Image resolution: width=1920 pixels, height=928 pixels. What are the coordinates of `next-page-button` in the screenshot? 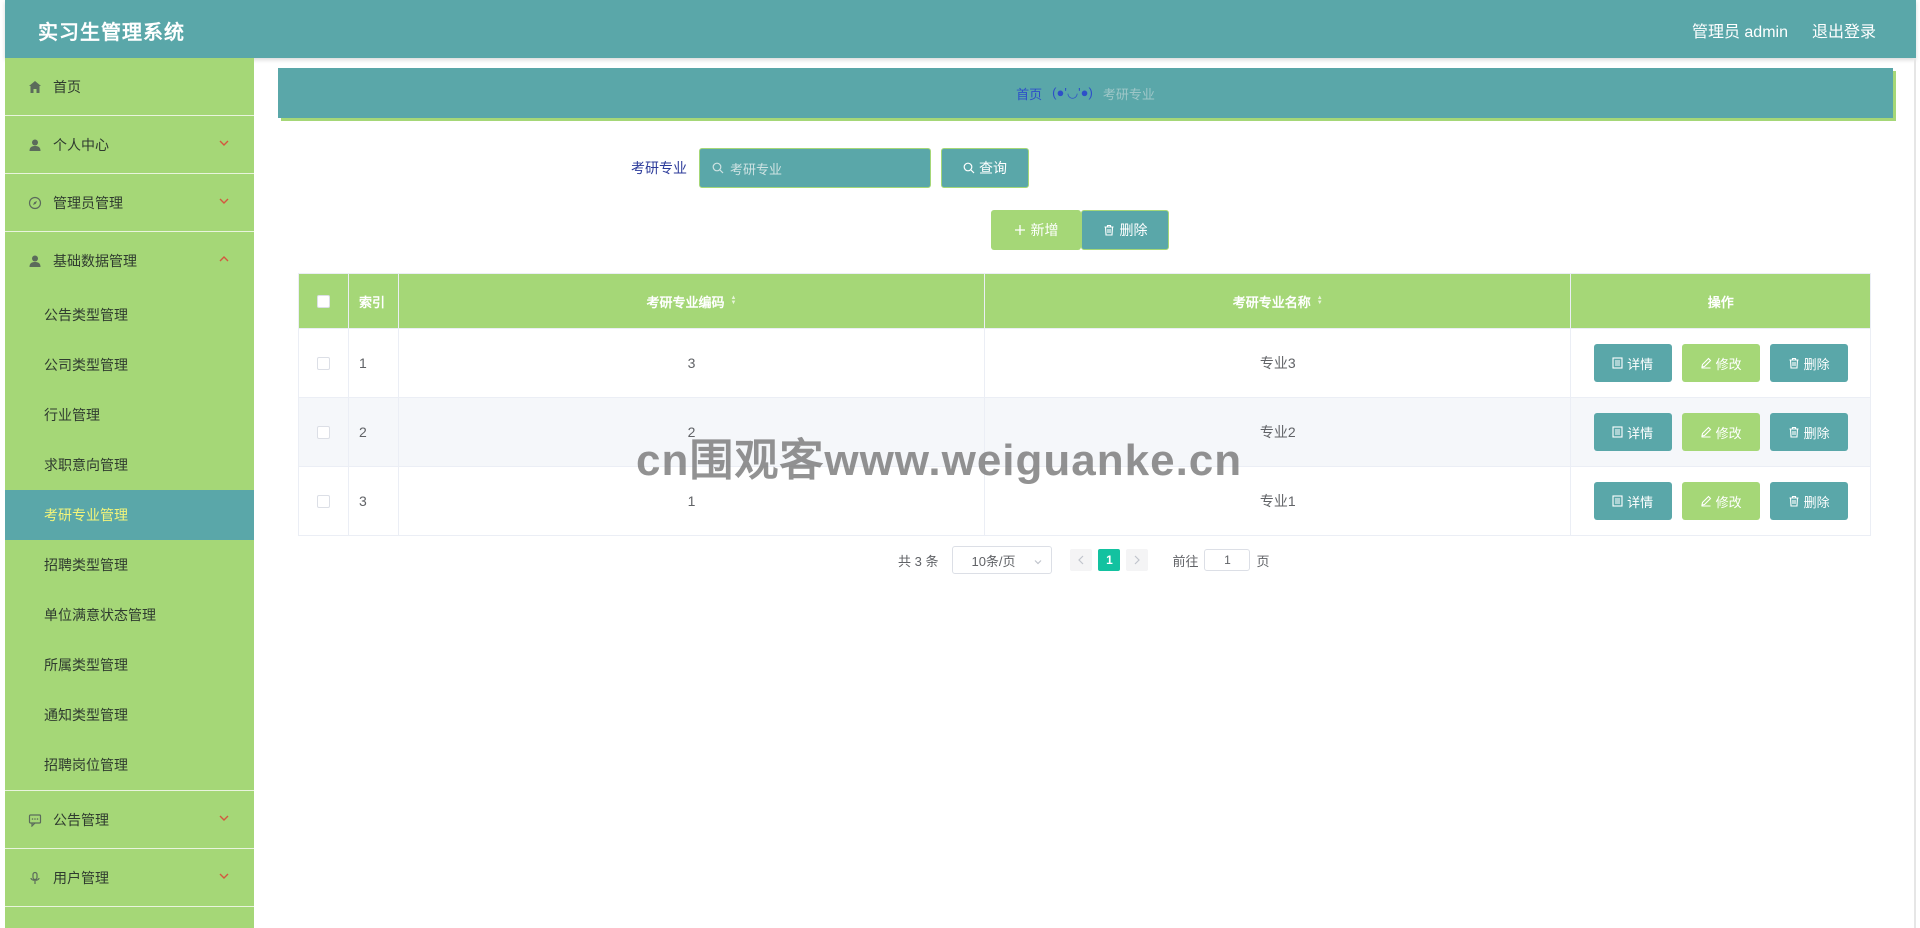 It's located at (1137, 560).